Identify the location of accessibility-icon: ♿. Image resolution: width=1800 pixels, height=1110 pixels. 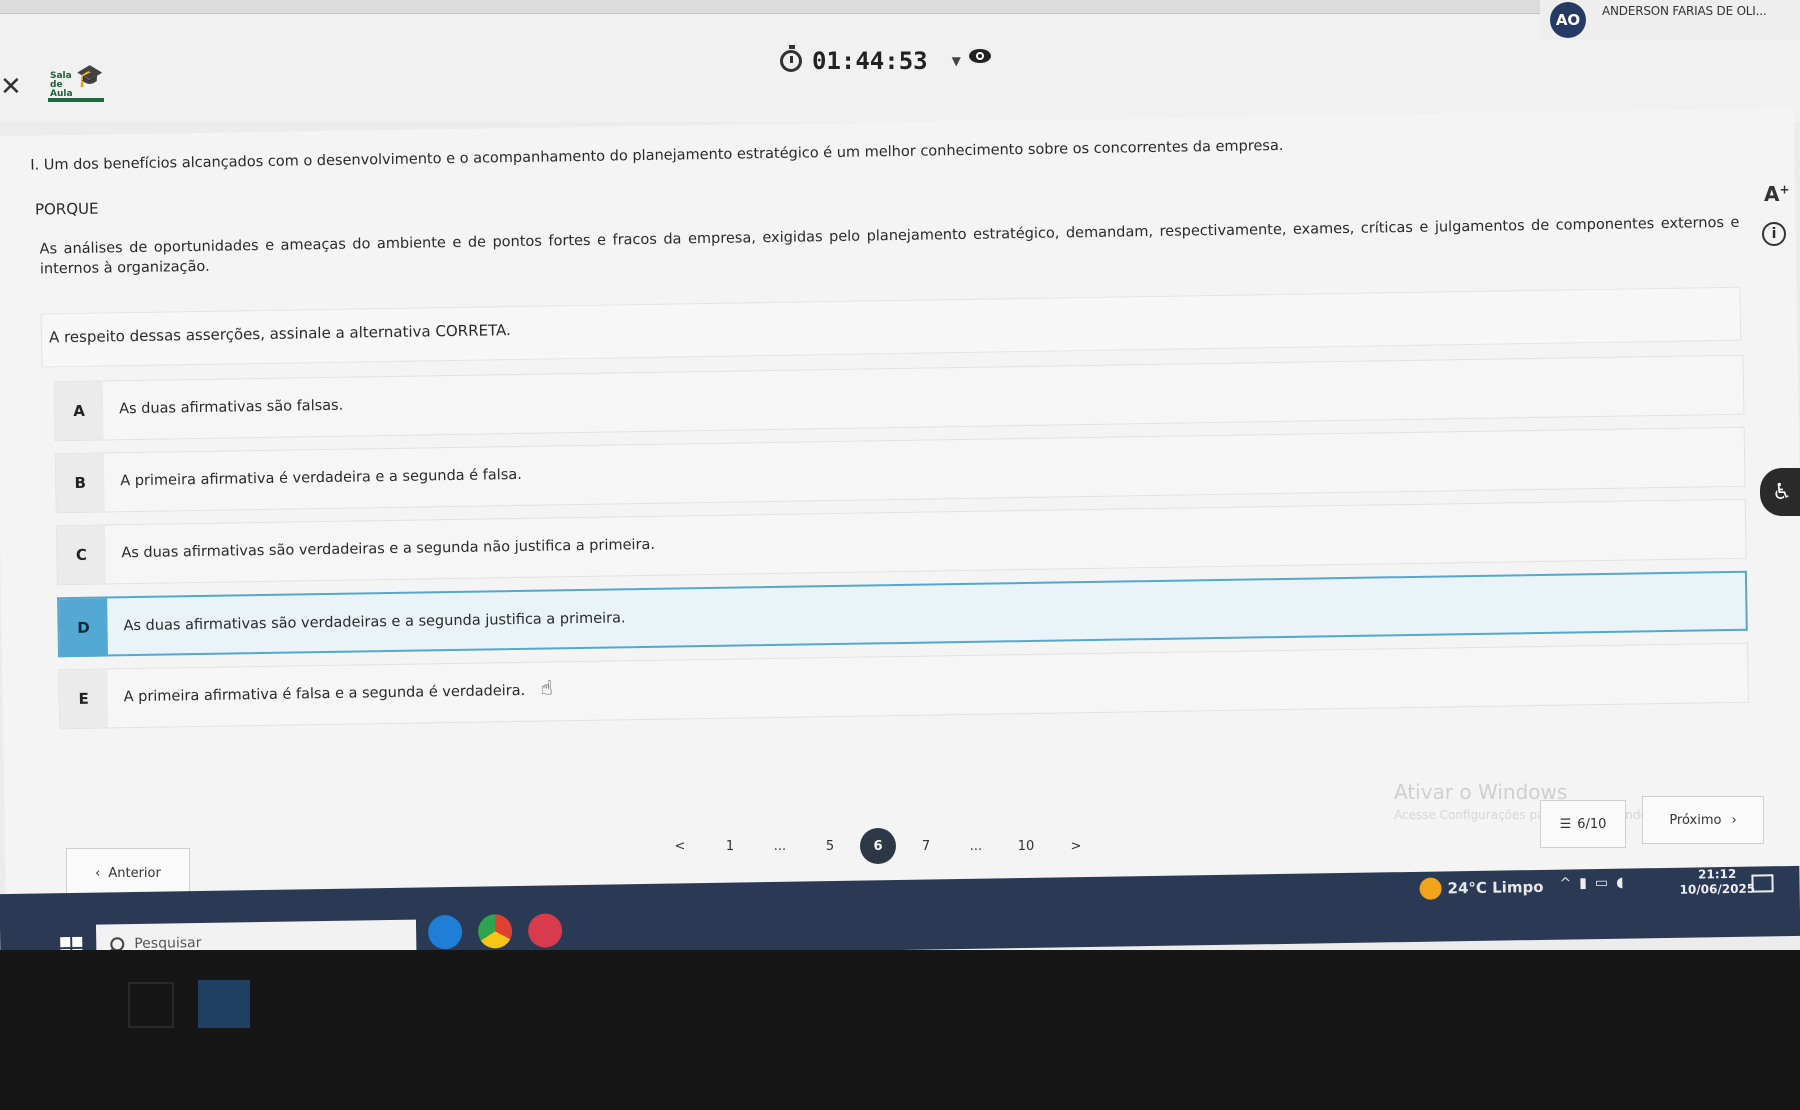
(1780, 492).